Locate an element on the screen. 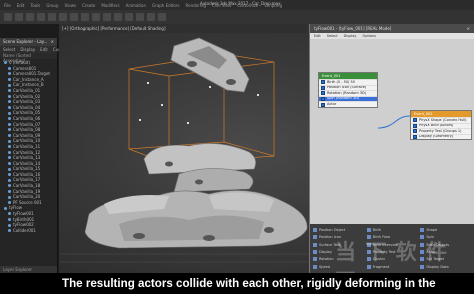  menu-item-create: Create is located at coordinates (88, 5).